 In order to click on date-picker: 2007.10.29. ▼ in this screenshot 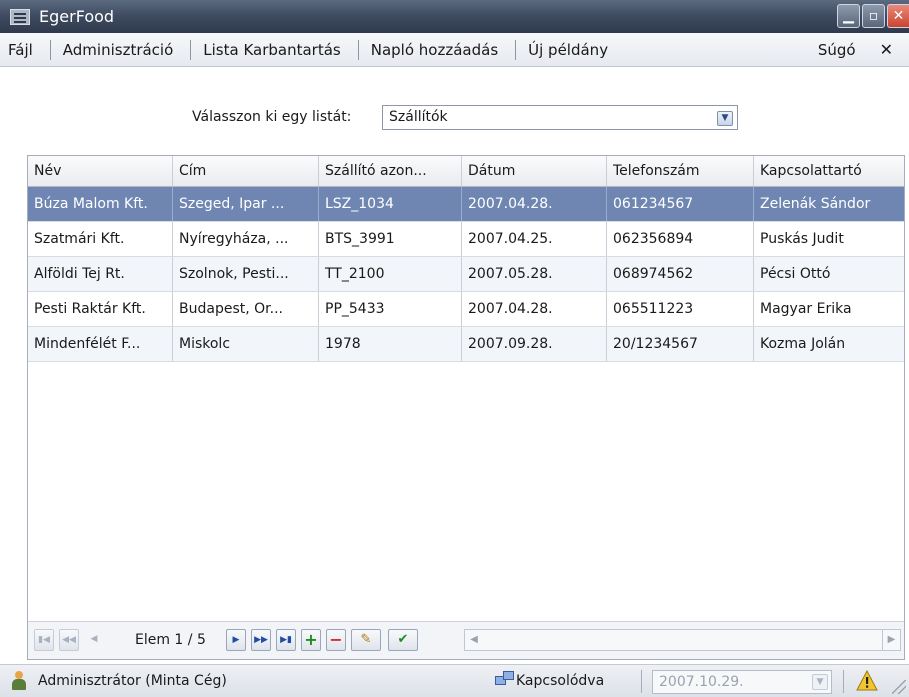, I will do `click(742, 682)`.